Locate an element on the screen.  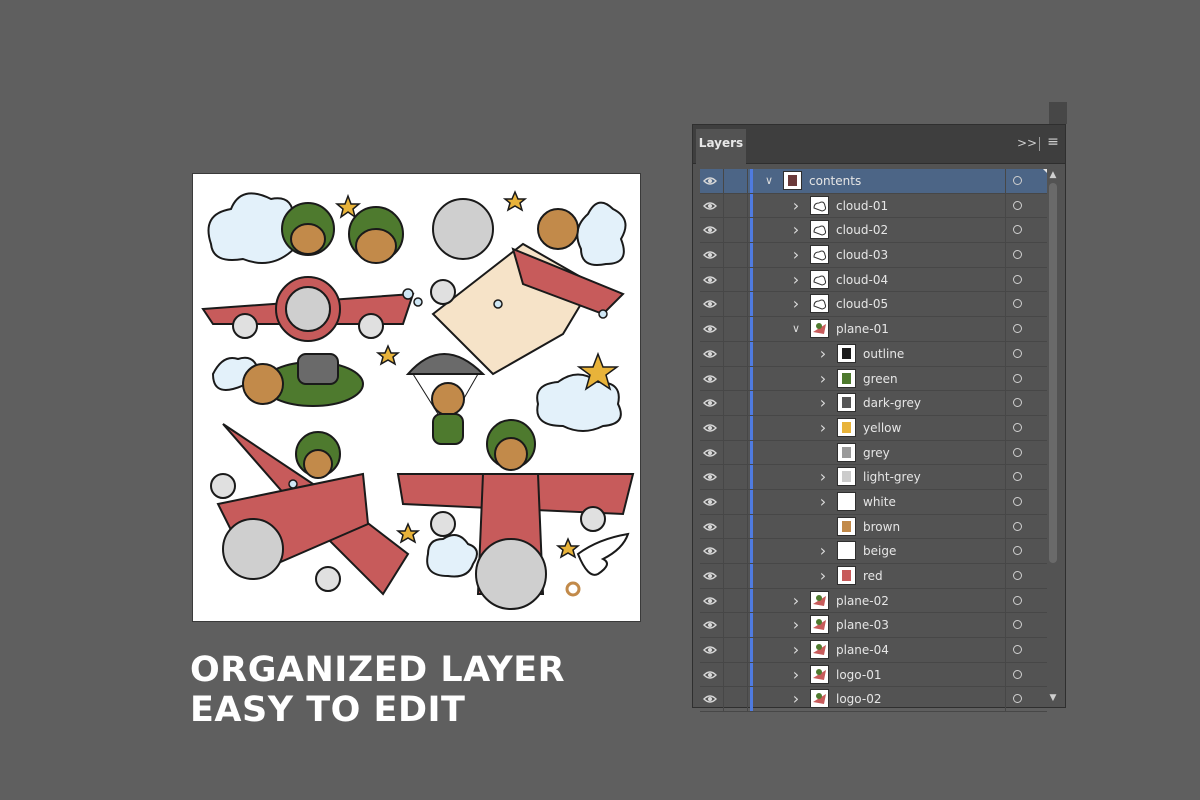
scroll-thumb is located at coordinates (1053, 373).